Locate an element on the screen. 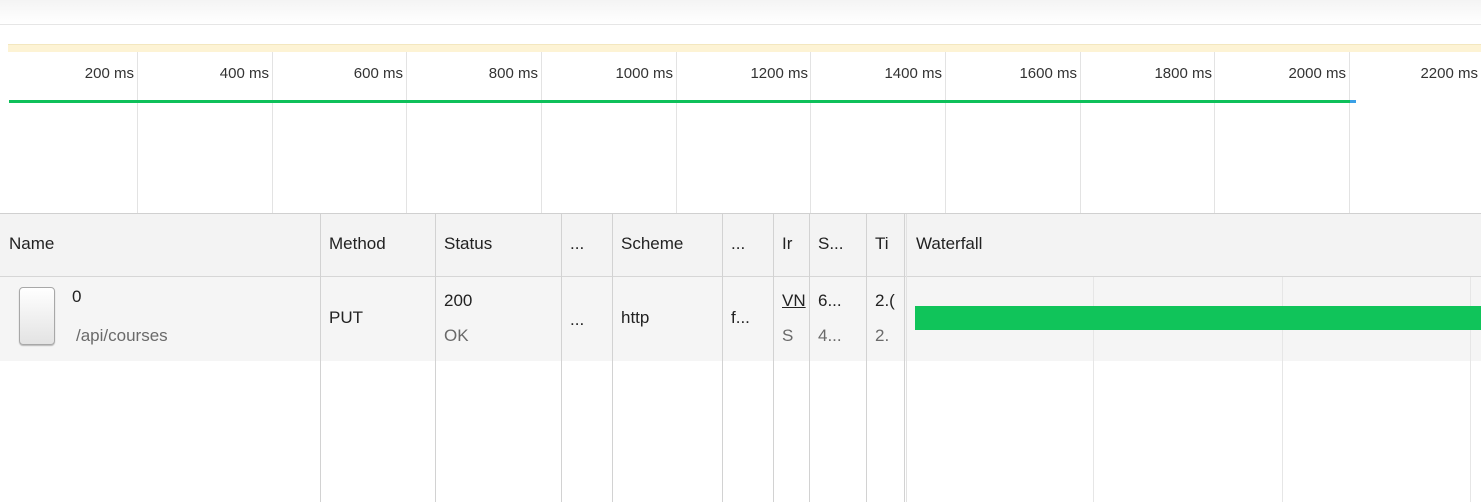 The image size is (1481, 502). waterfall-divider is located at coordinates (906, 358).